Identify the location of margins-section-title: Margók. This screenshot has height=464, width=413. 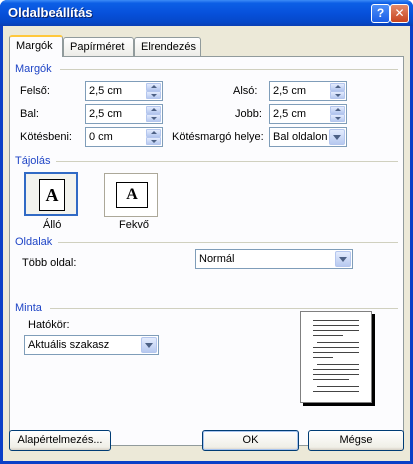
(33, 69).